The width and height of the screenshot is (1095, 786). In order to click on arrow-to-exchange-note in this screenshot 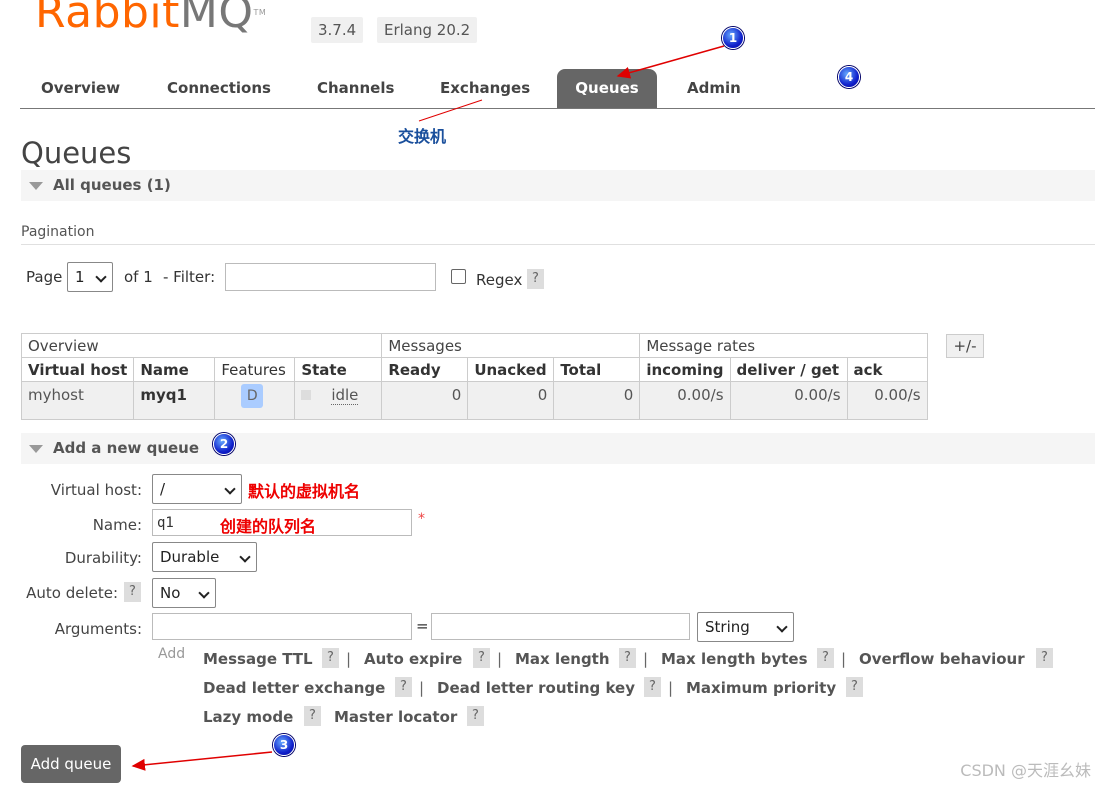, I will do `click(450, 110)`.